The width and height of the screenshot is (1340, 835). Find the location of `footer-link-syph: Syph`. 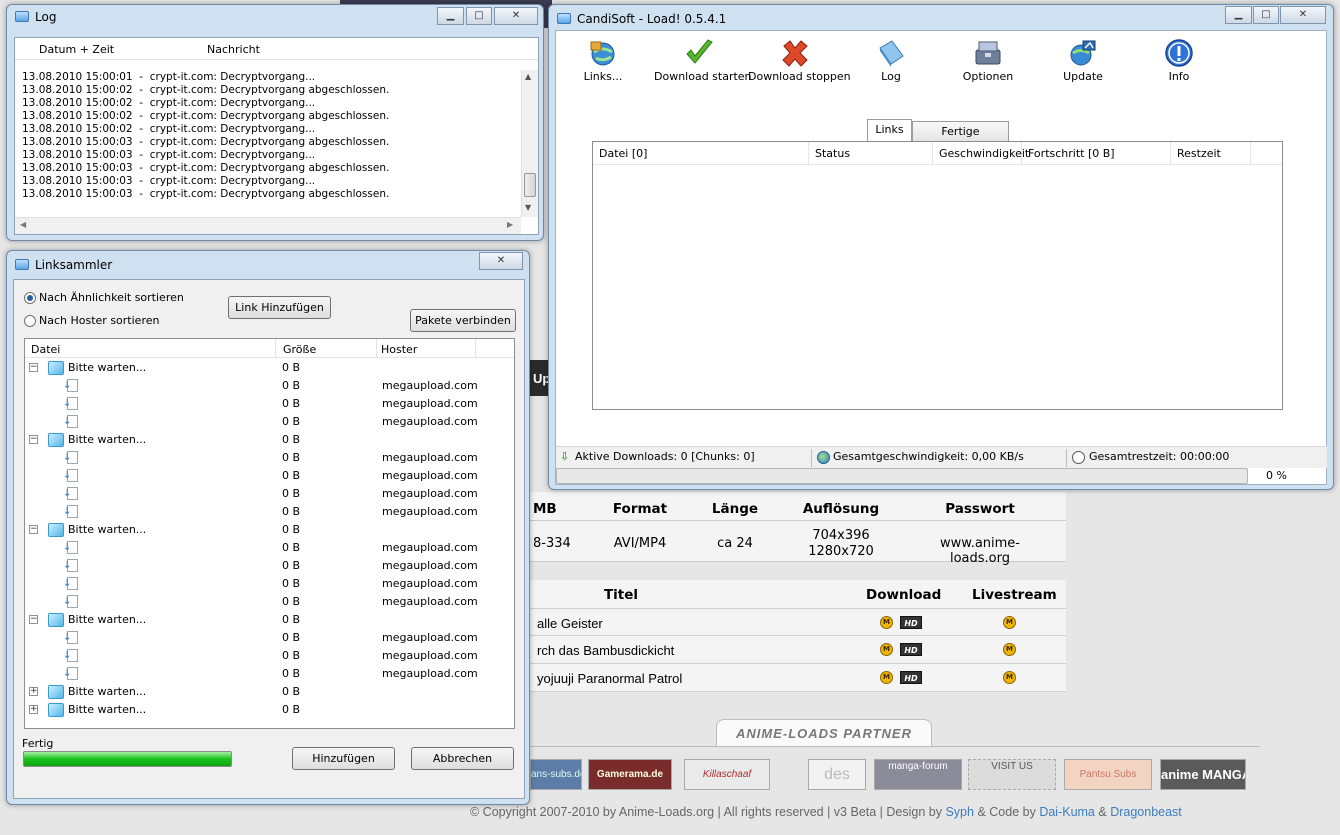

footer-link-syph: Syph is located at coordinates (959, 812).